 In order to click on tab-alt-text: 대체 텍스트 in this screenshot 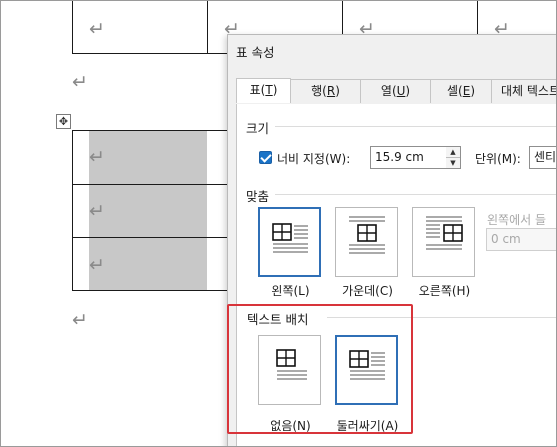, I will do `click(524, 91)`.